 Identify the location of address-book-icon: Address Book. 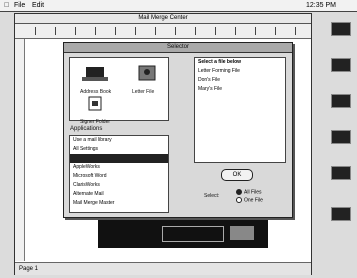
(95, 79).